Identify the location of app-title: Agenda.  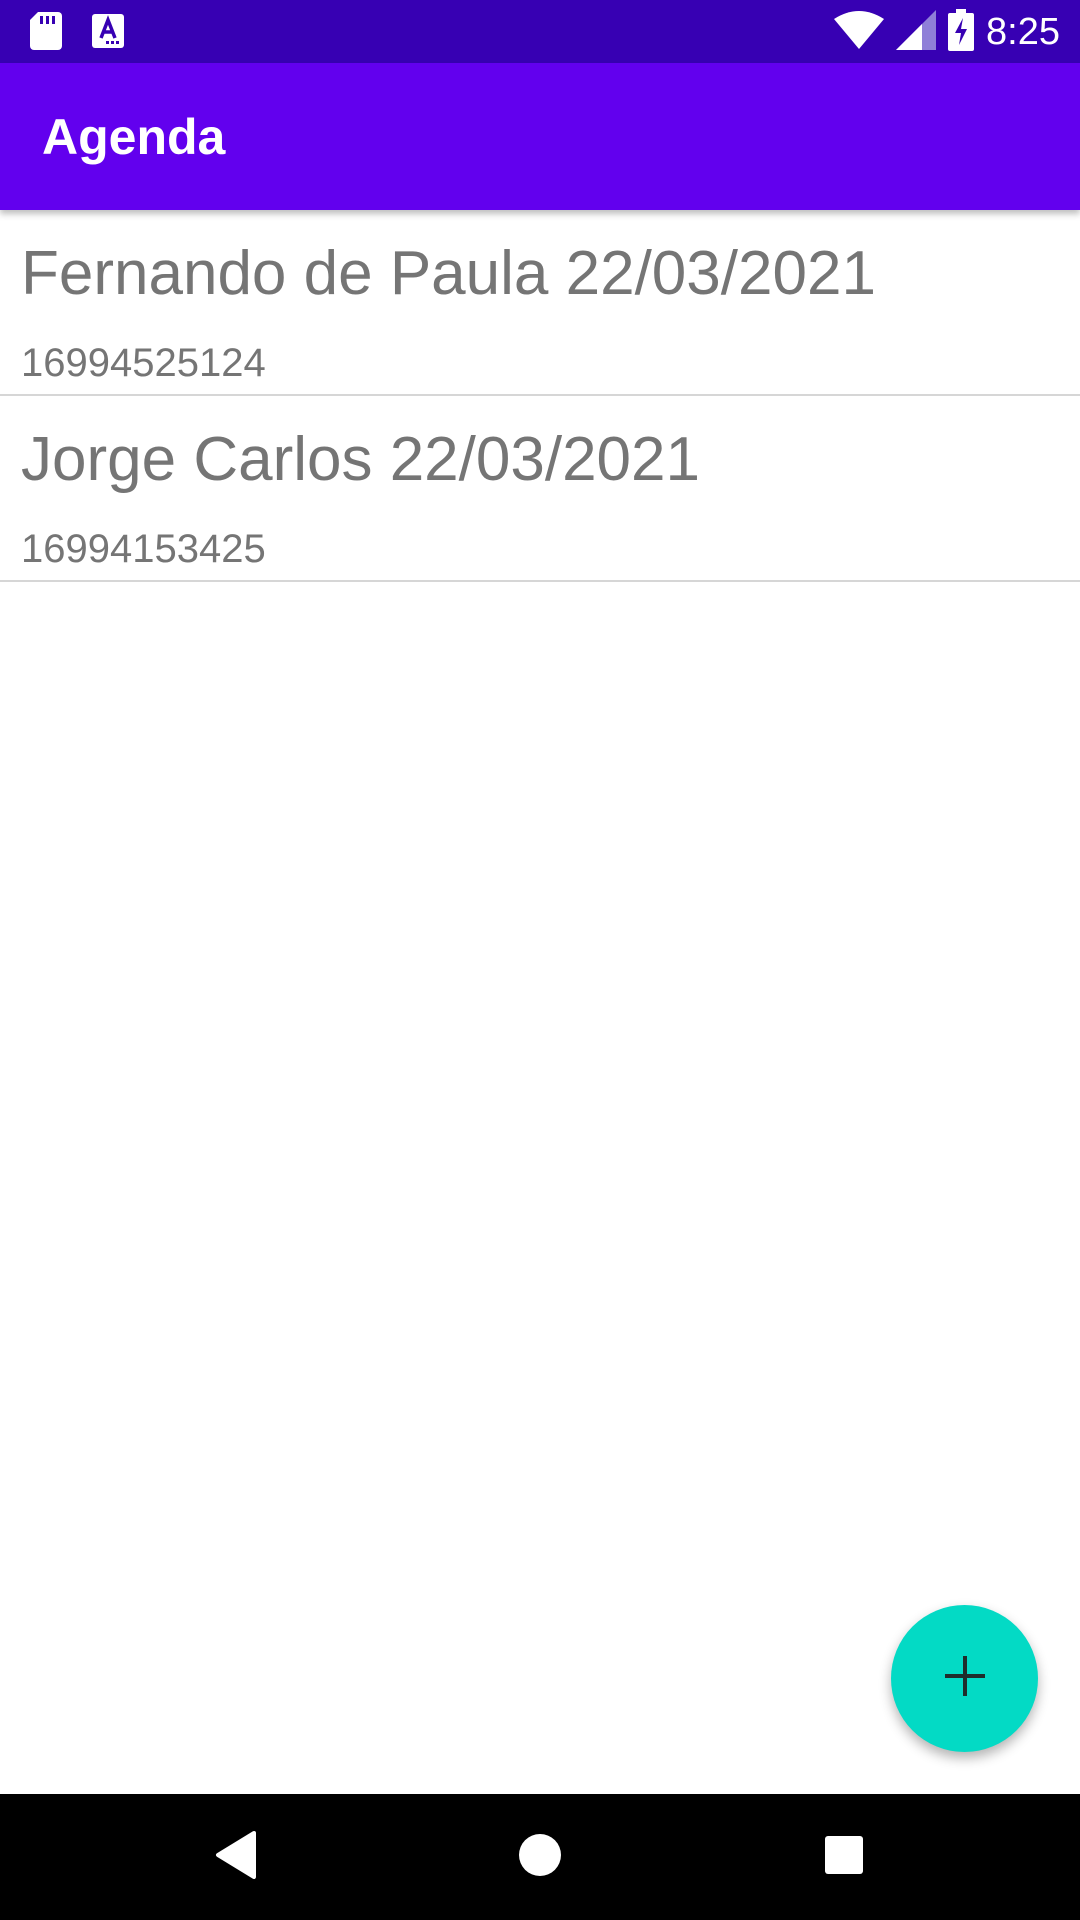
(134, 137).